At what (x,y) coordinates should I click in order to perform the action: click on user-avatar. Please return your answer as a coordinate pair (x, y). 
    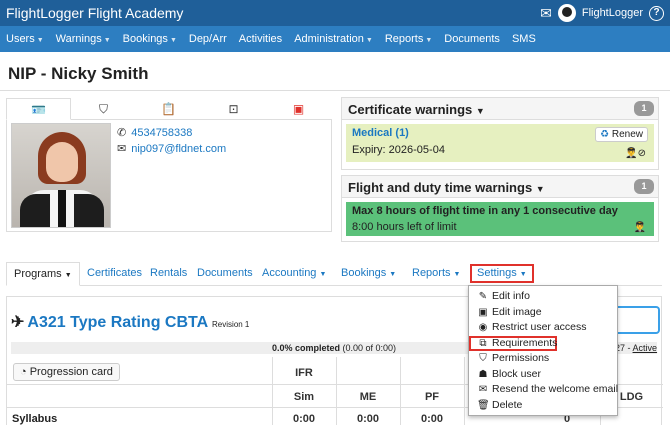
    Looking at the image, I should click on (566, 13).